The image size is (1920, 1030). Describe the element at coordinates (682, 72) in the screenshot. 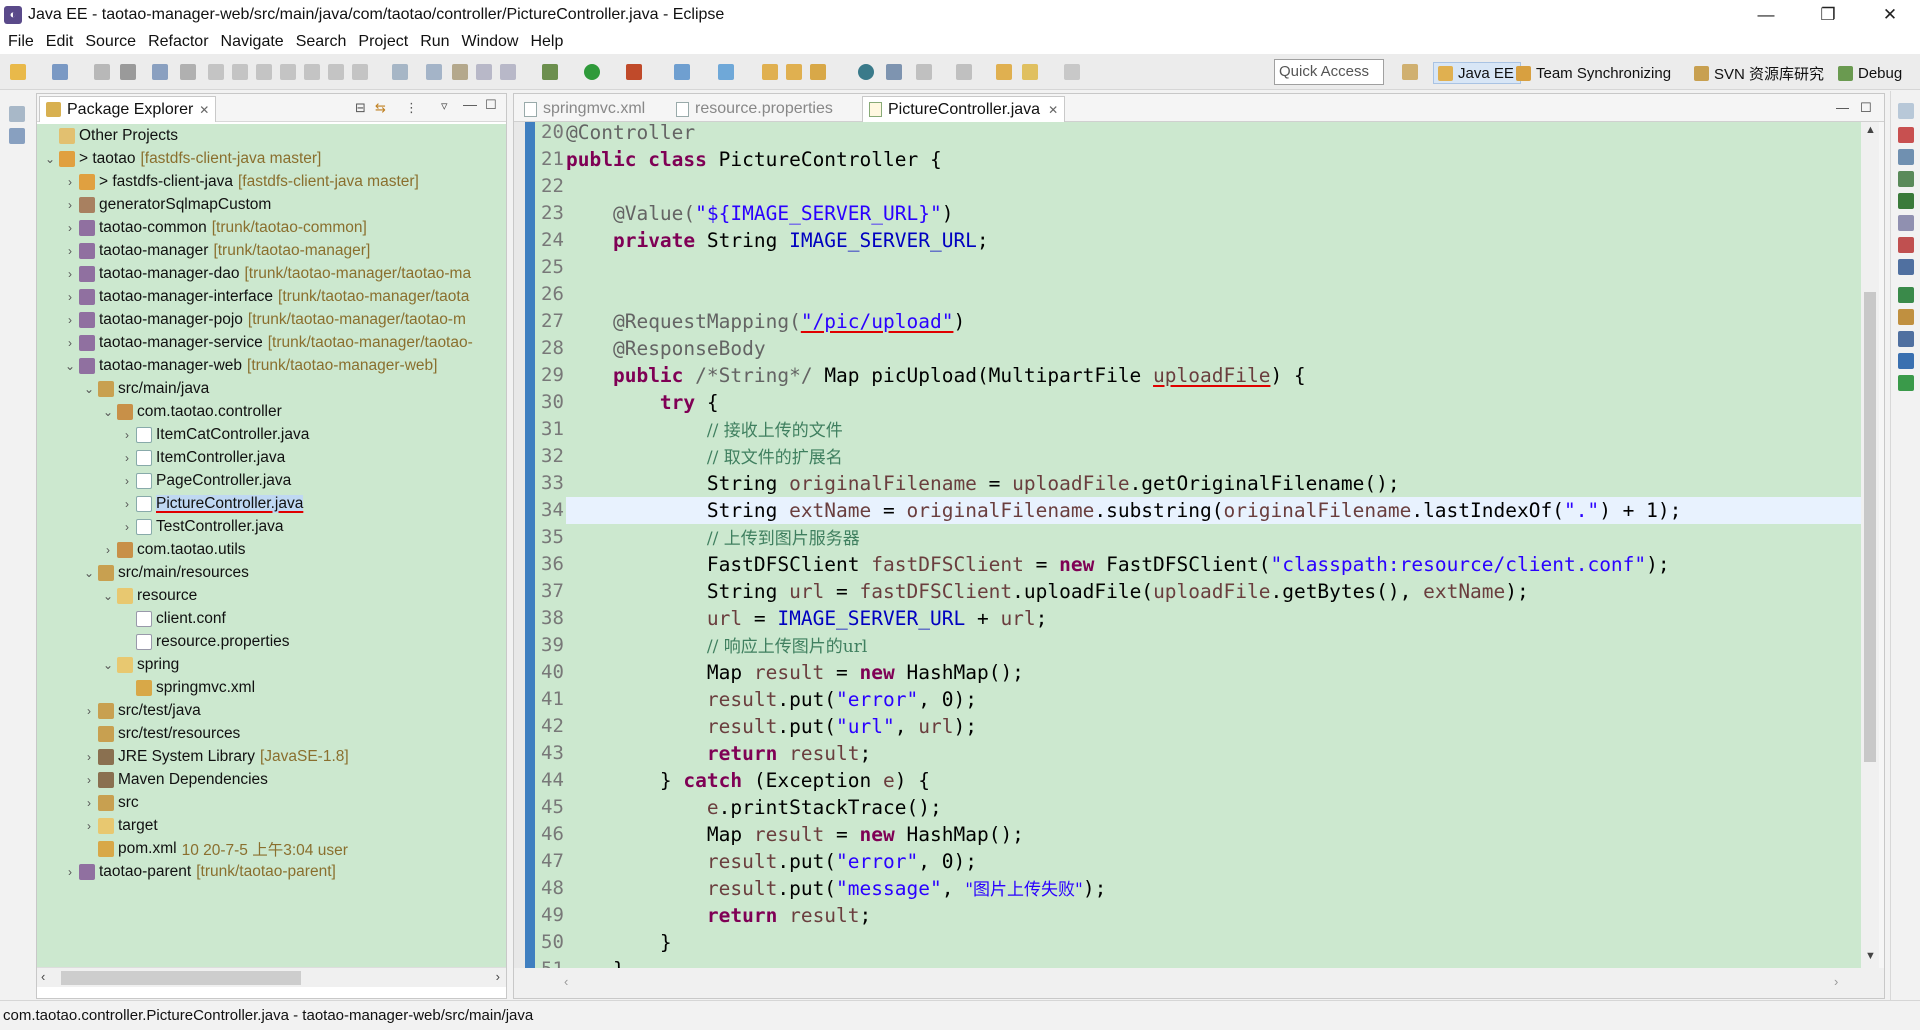

I see `new-server-icon` at that location.